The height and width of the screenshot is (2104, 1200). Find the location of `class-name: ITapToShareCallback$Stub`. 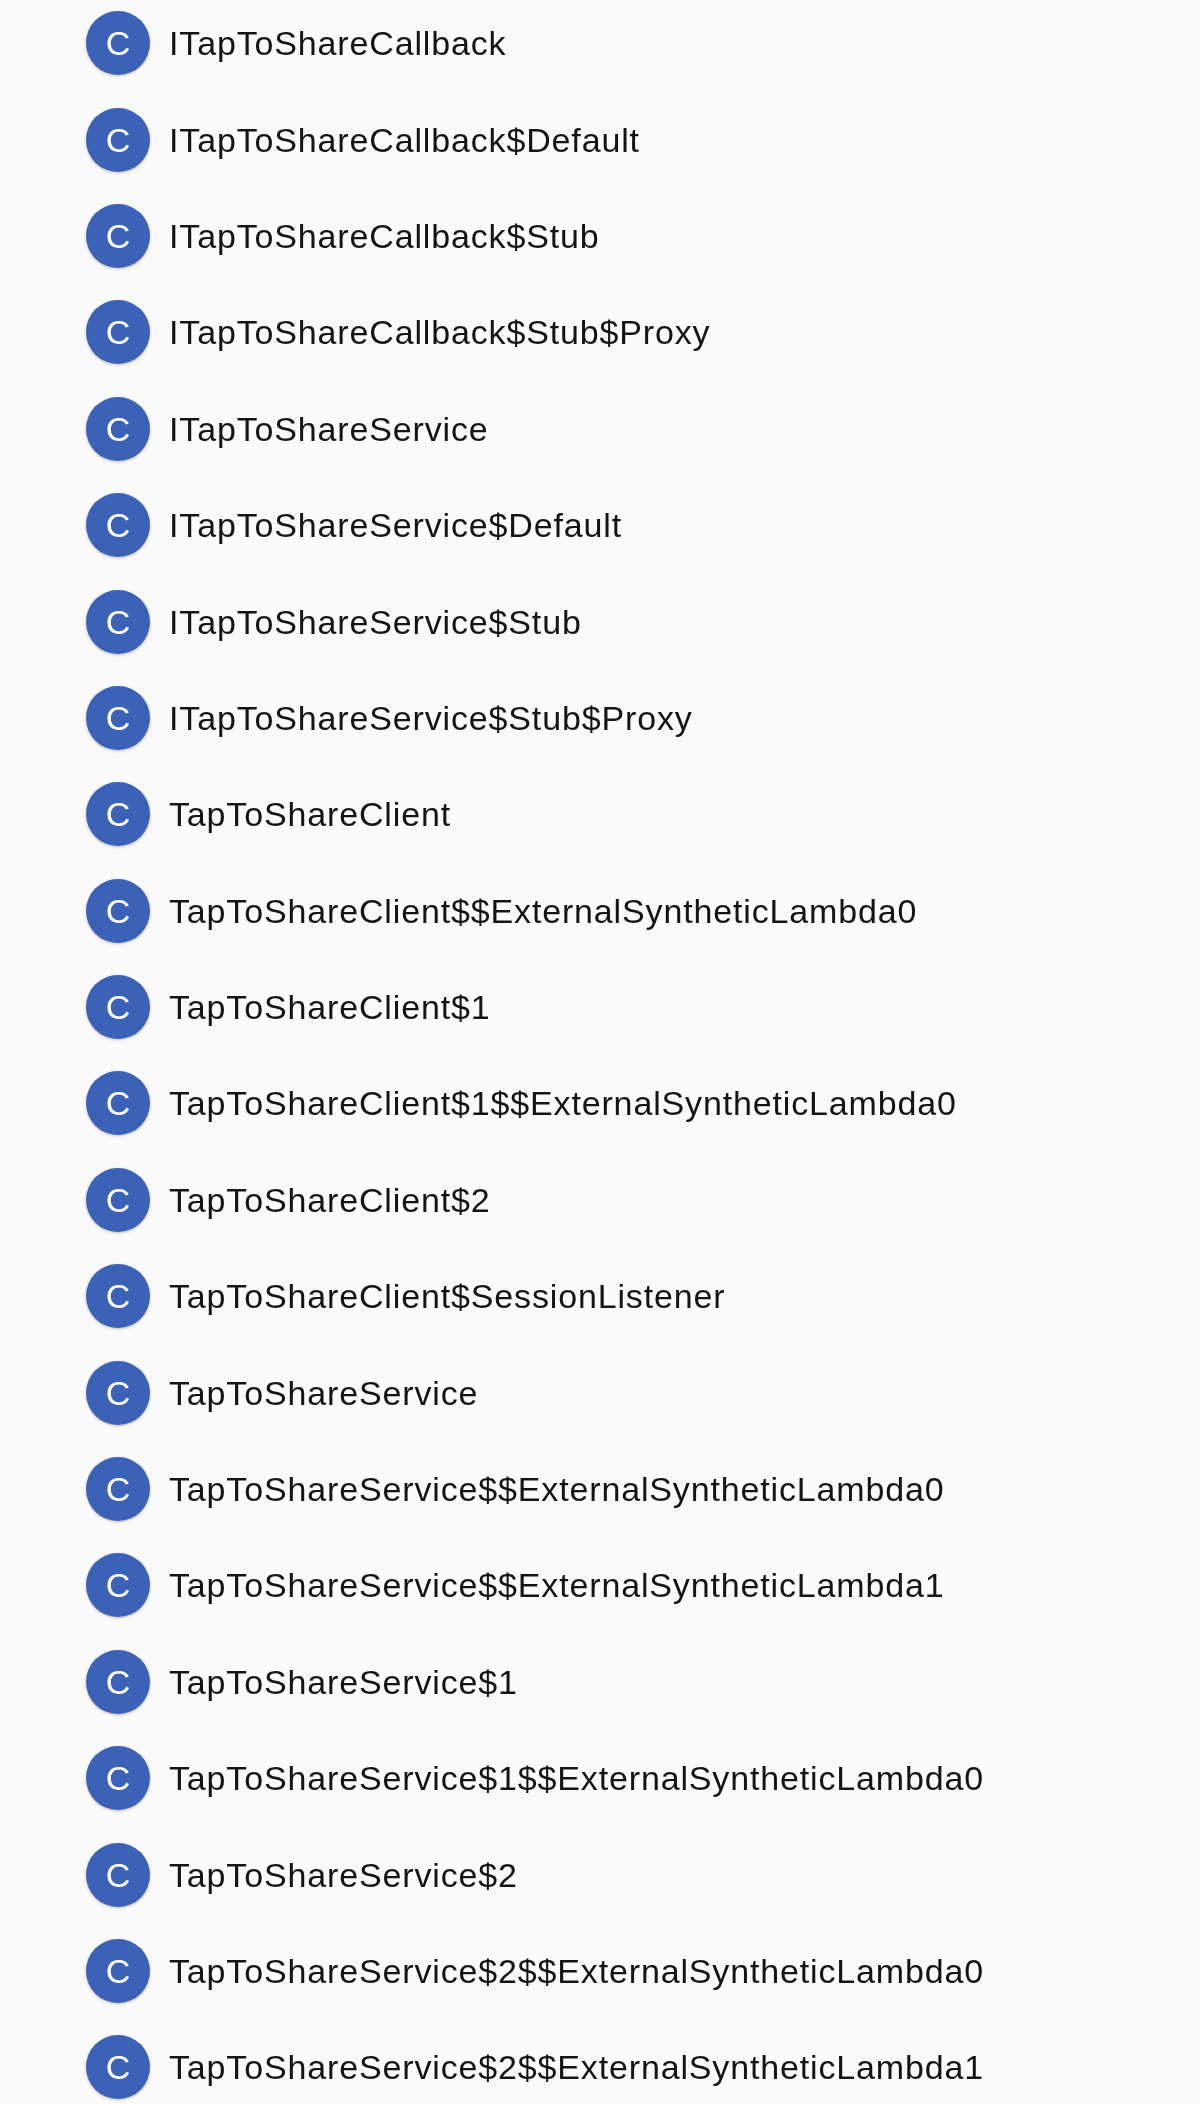

class-name: ITapToShareCallback$Stub is located at coordinates (384, 235).